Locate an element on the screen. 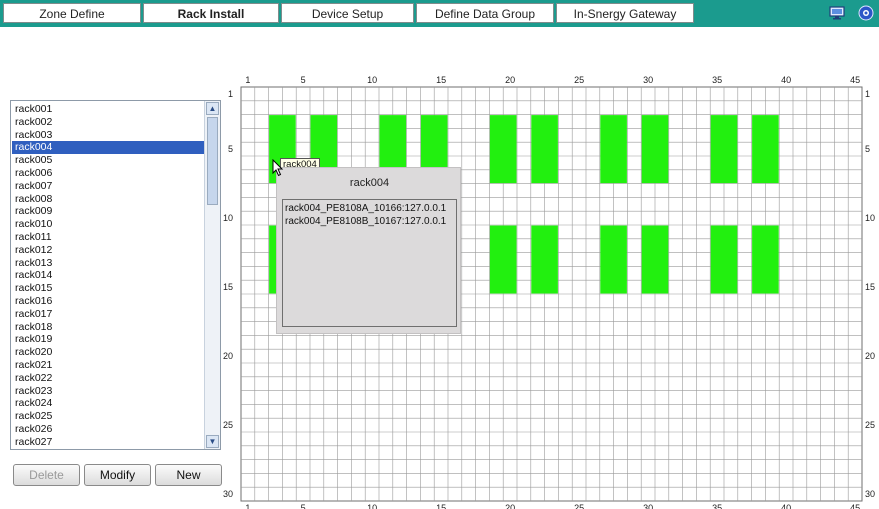 The image size is (879, 509). x-axis-label-bottom: 25 is located at coordinates (579, 506).